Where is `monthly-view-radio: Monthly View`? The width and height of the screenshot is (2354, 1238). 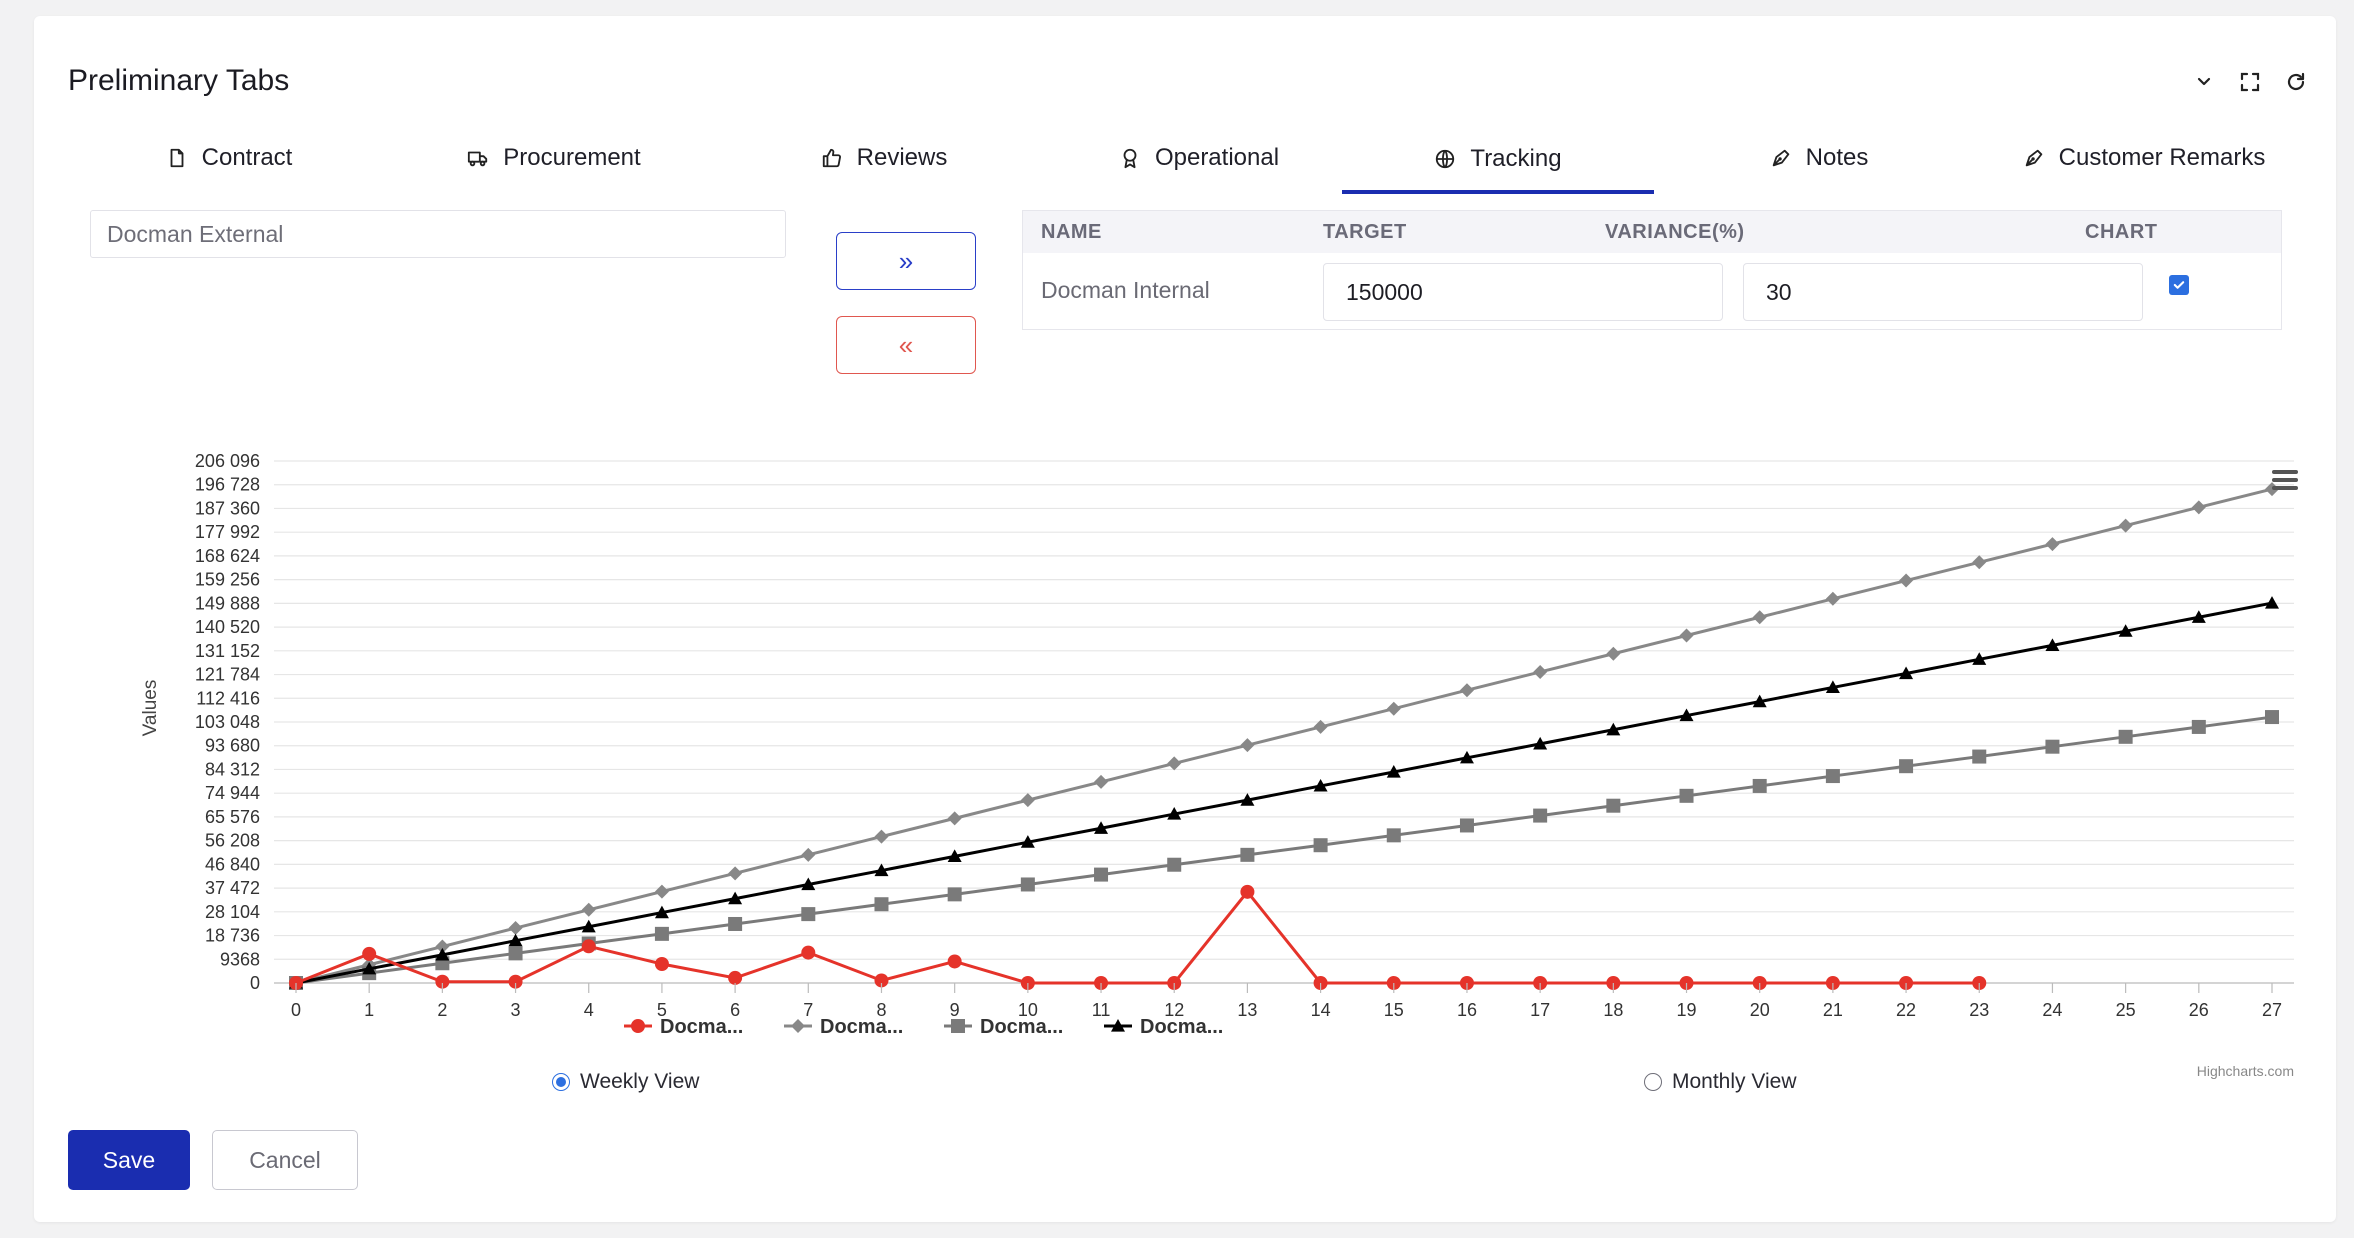 monthly-view-radio: Monthly View is located at coordinates (1720, 1082).